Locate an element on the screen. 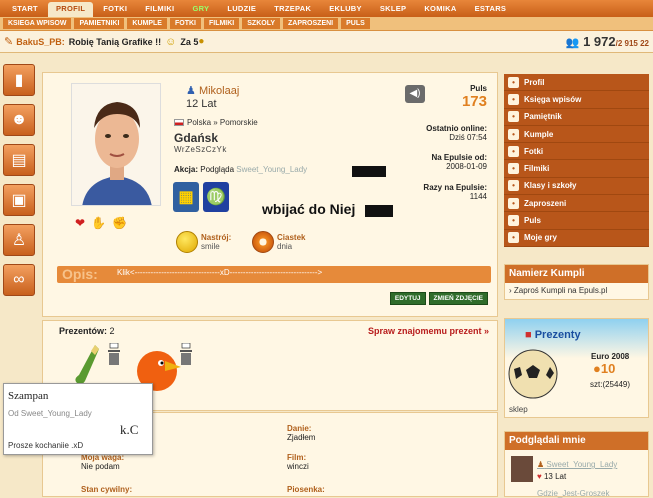  tooltip-message: Prosze kochaniie .xD is located at coordinates (46, 445).